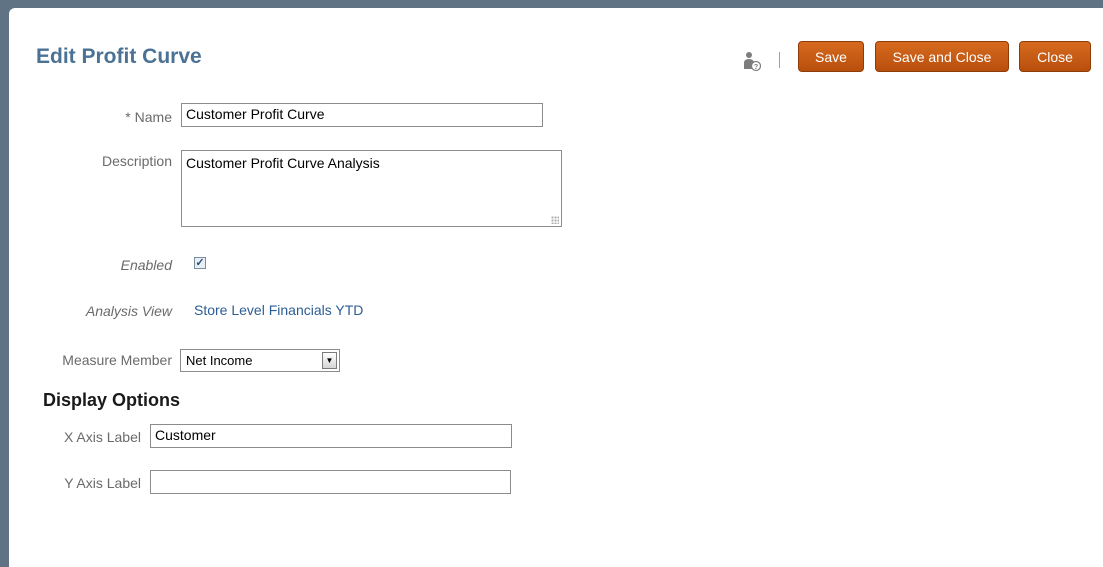 The height and width of the screenshot is (567, 1103). Describe the element at coordinates (102, 483) in the screenshot. I see `y-axis-label: Y Axis Label` at that location.